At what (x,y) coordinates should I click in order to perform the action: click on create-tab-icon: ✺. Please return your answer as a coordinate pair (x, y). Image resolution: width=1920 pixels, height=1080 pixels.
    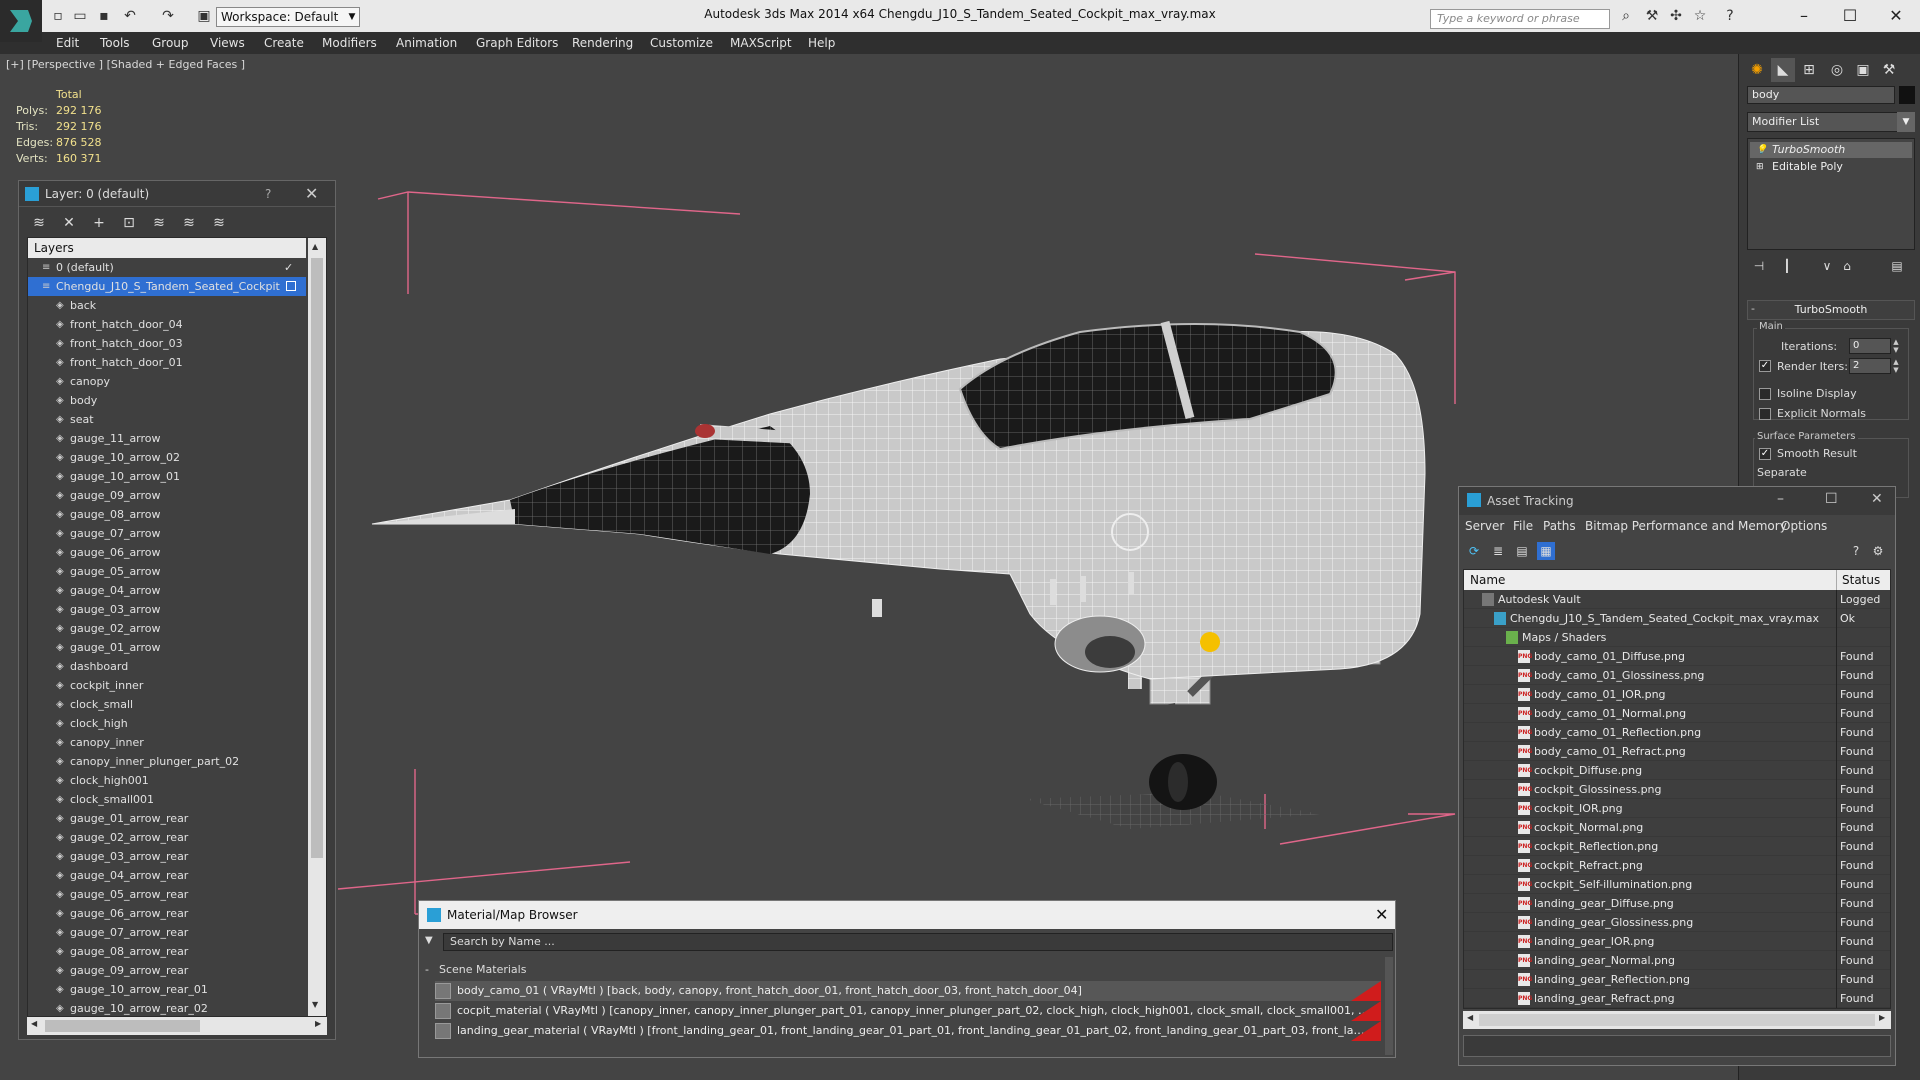
    Looking at the image, I should click on (1757, 70).